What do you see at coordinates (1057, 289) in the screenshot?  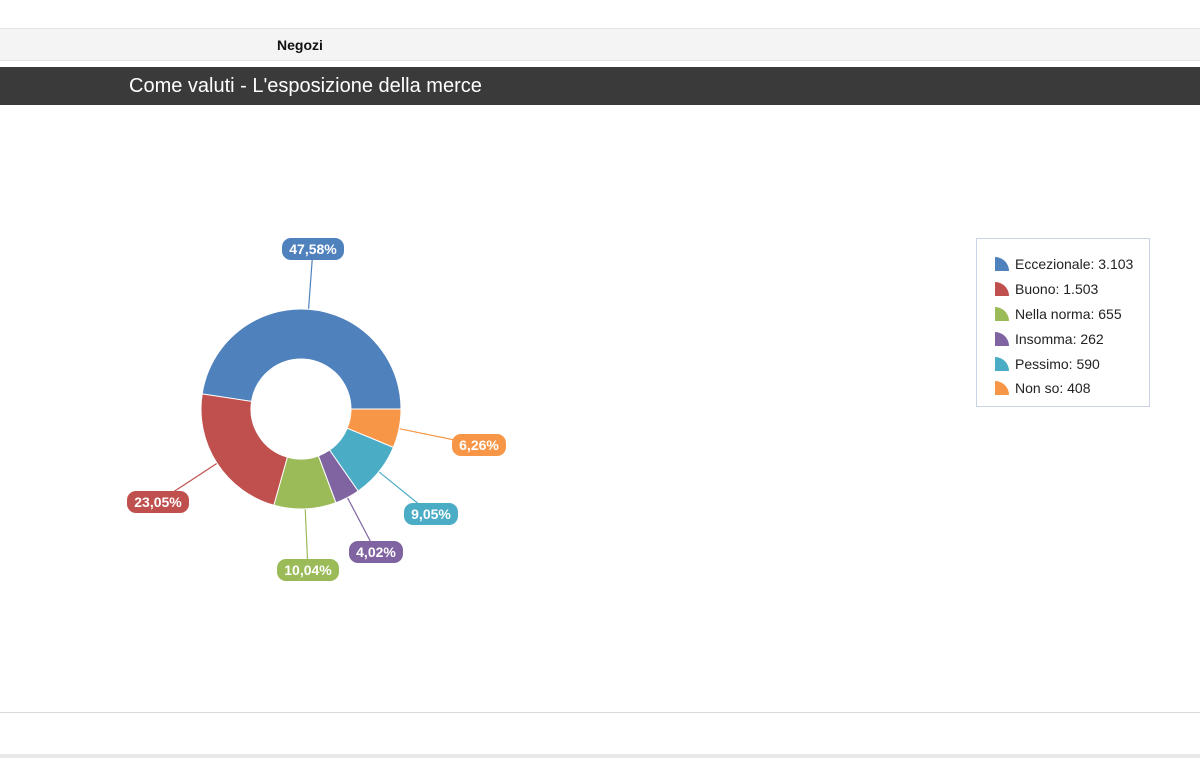 I see `legend-label: Buono: 1.503` at bounding box center [1057, 289].